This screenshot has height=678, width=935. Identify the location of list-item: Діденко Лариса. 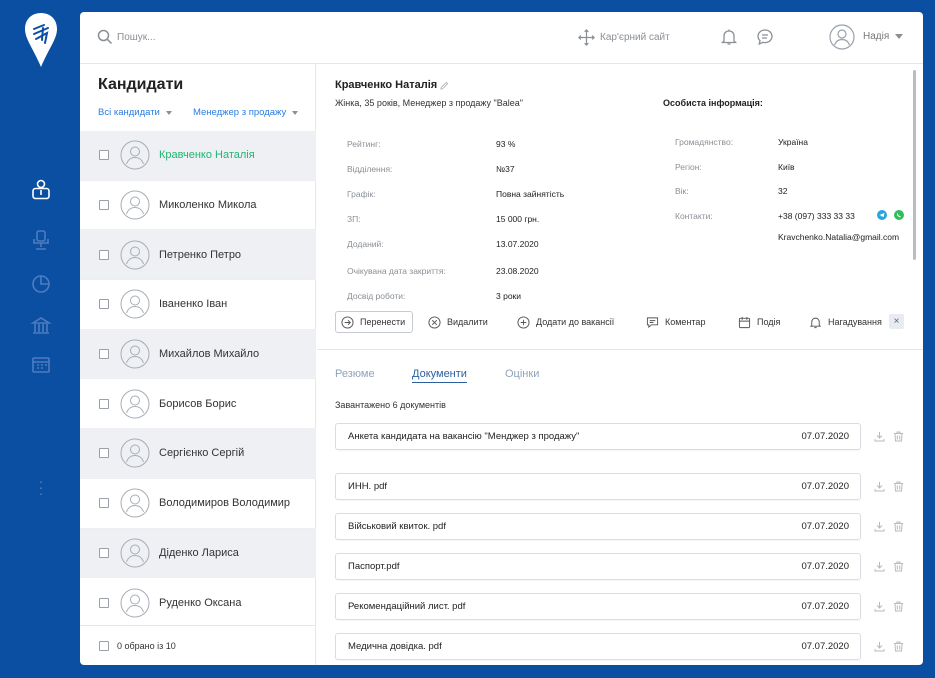
(198, 553).